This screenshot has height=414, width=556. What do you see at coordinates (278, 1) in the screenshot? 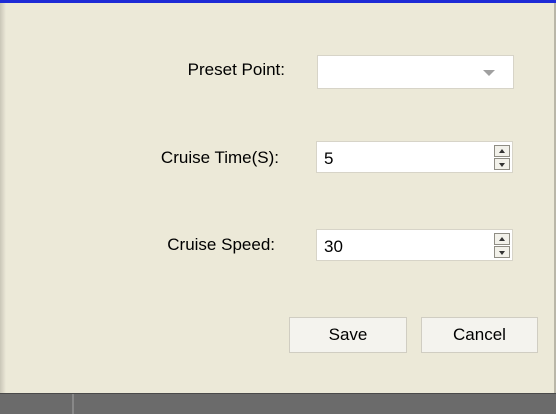
I see `window-top-accent` at bounding box center [278, 1].